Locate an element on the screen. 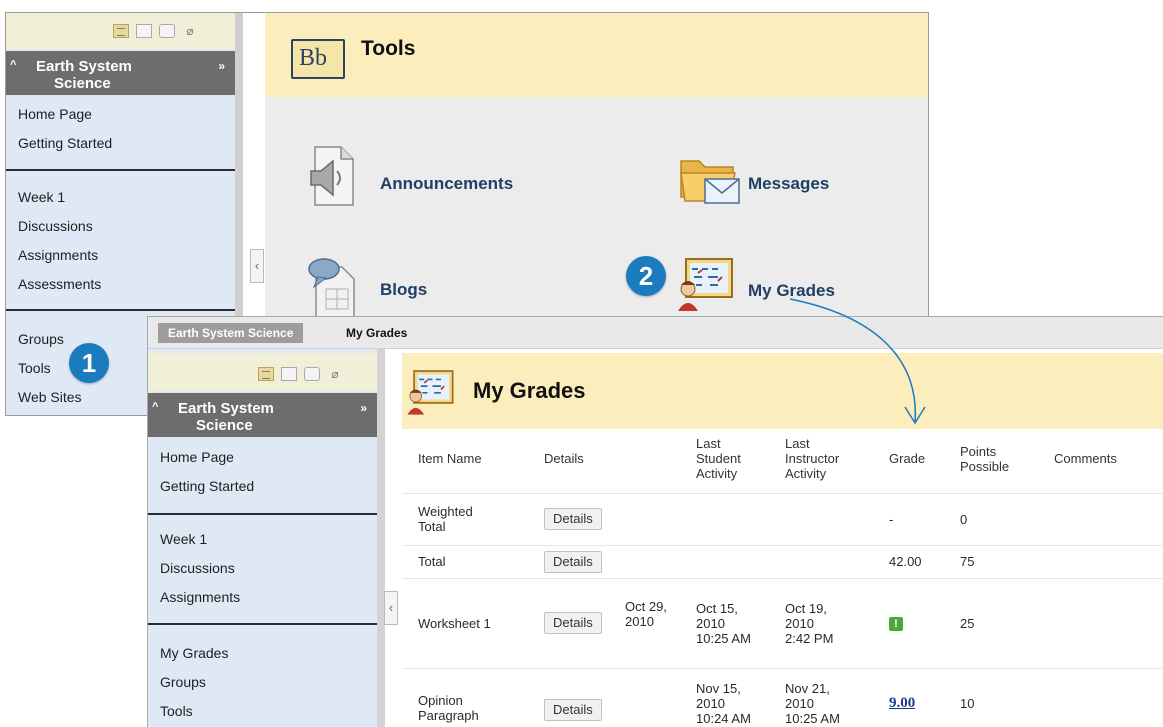 The width and height of the screenshot is (1163, 727). col-details: Details is located at coordinates (576, 459).